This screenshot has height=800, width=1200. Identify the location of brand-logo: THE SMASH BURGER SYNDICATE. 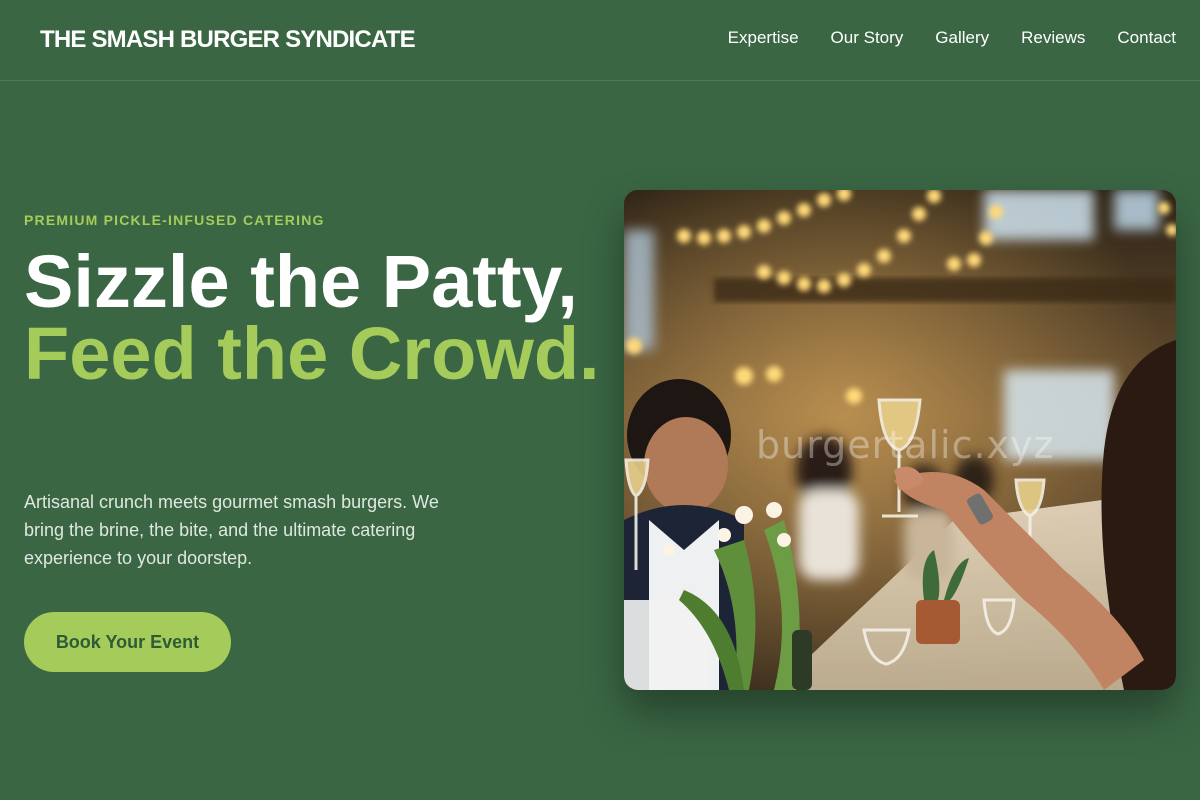
(228, 40).